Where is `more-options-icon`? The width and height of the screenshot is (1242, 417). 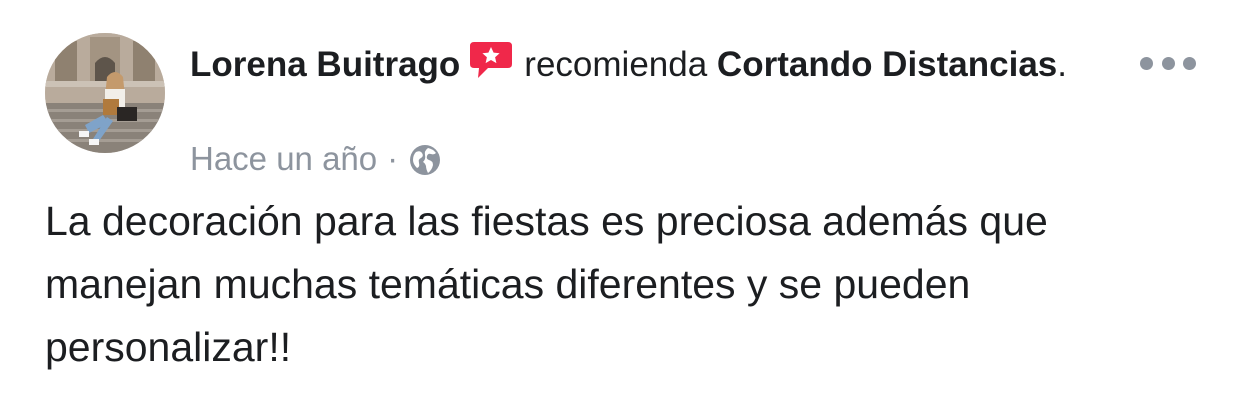
more-options-icon is located at coordinates (1168, 63).